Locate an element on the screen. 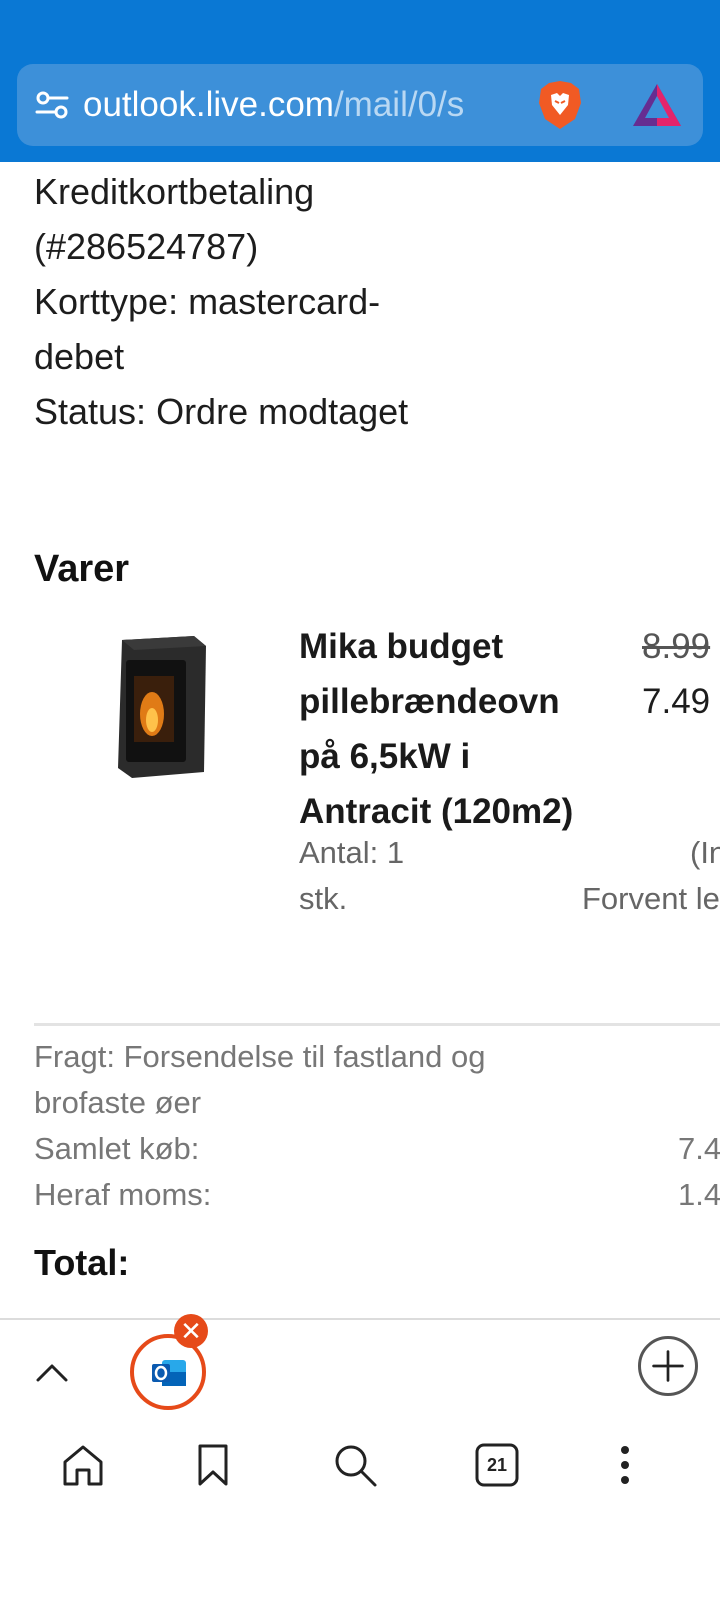  card-type: Korttype: mastercard- is located at coordinates (207, 301).